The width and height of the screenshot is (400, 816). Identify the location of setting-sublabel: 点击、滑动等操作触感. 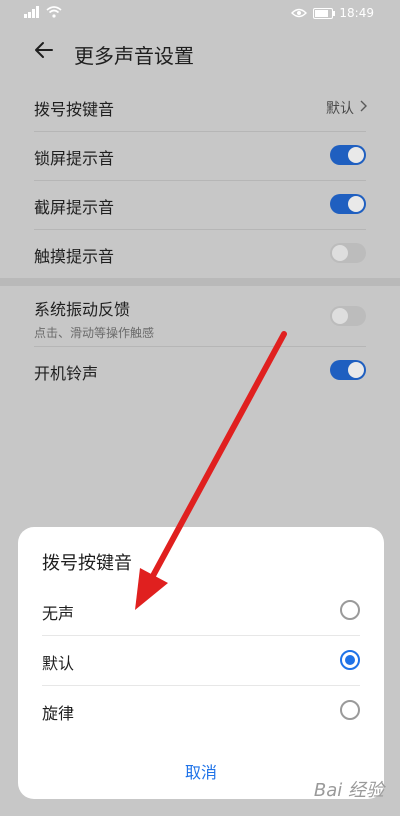
(94, 333).